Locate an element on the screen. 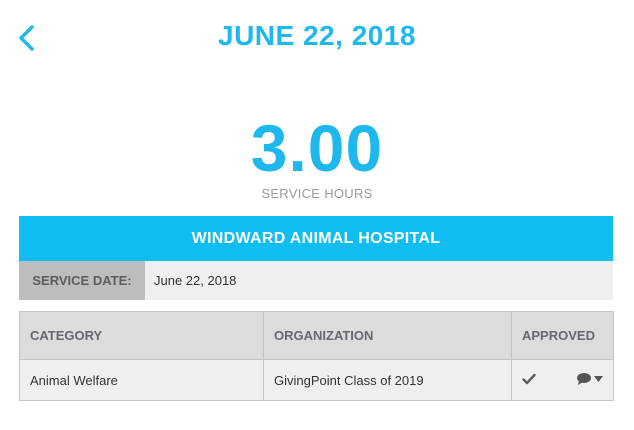 The height and width of the screenshot is (430, 634). caret-down-icon is located at coordinates (598, 379).